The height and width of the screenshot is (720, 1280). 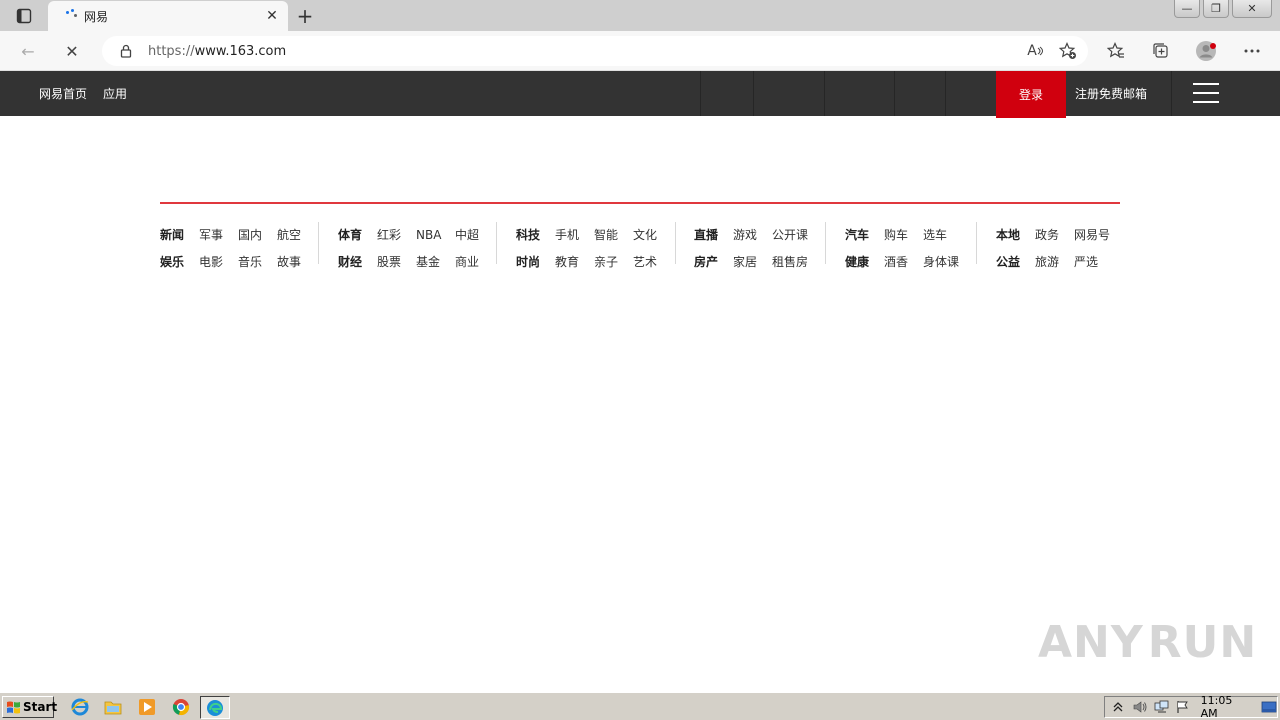 I want to click on channel-link: 手机, so click(x=574, y=234).